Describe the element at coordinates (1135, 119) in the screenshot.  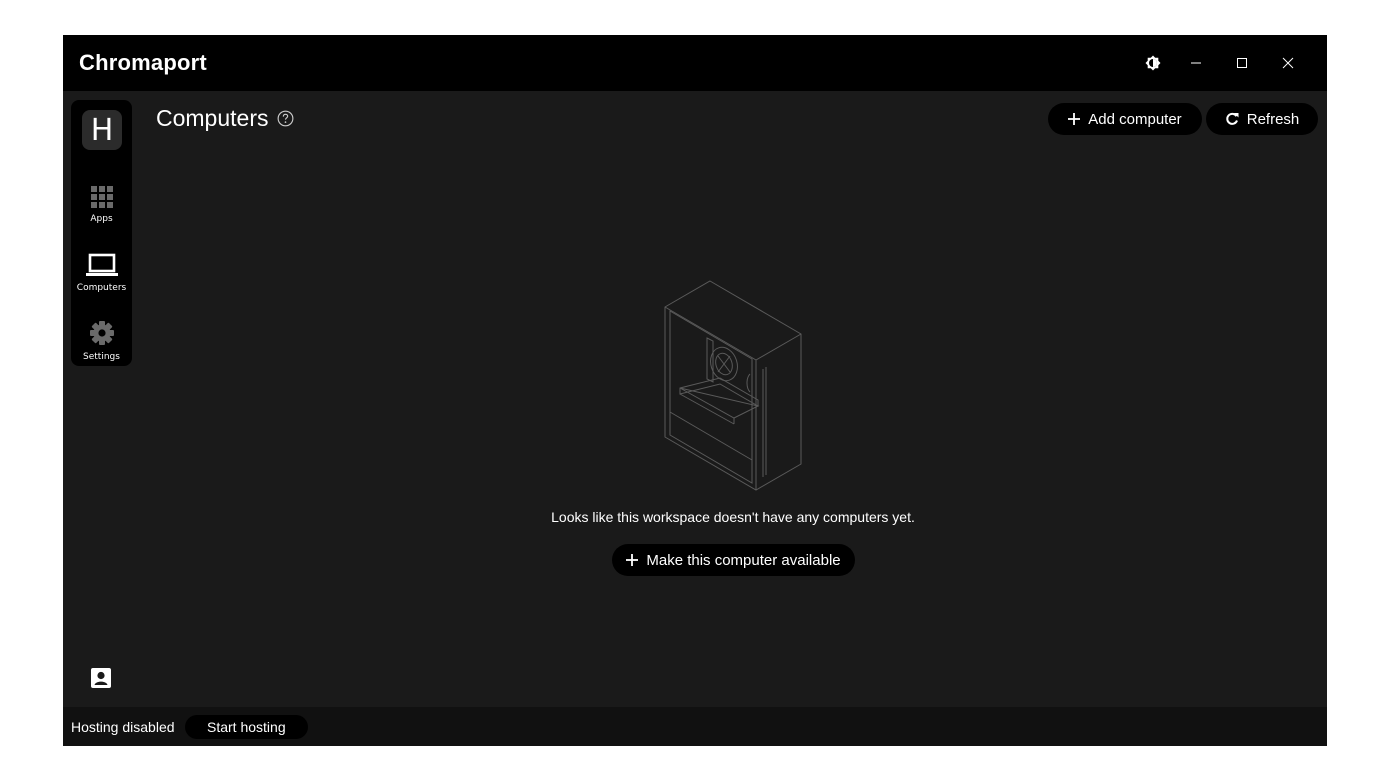
I see `add-computer-label: Add computer` at that location.